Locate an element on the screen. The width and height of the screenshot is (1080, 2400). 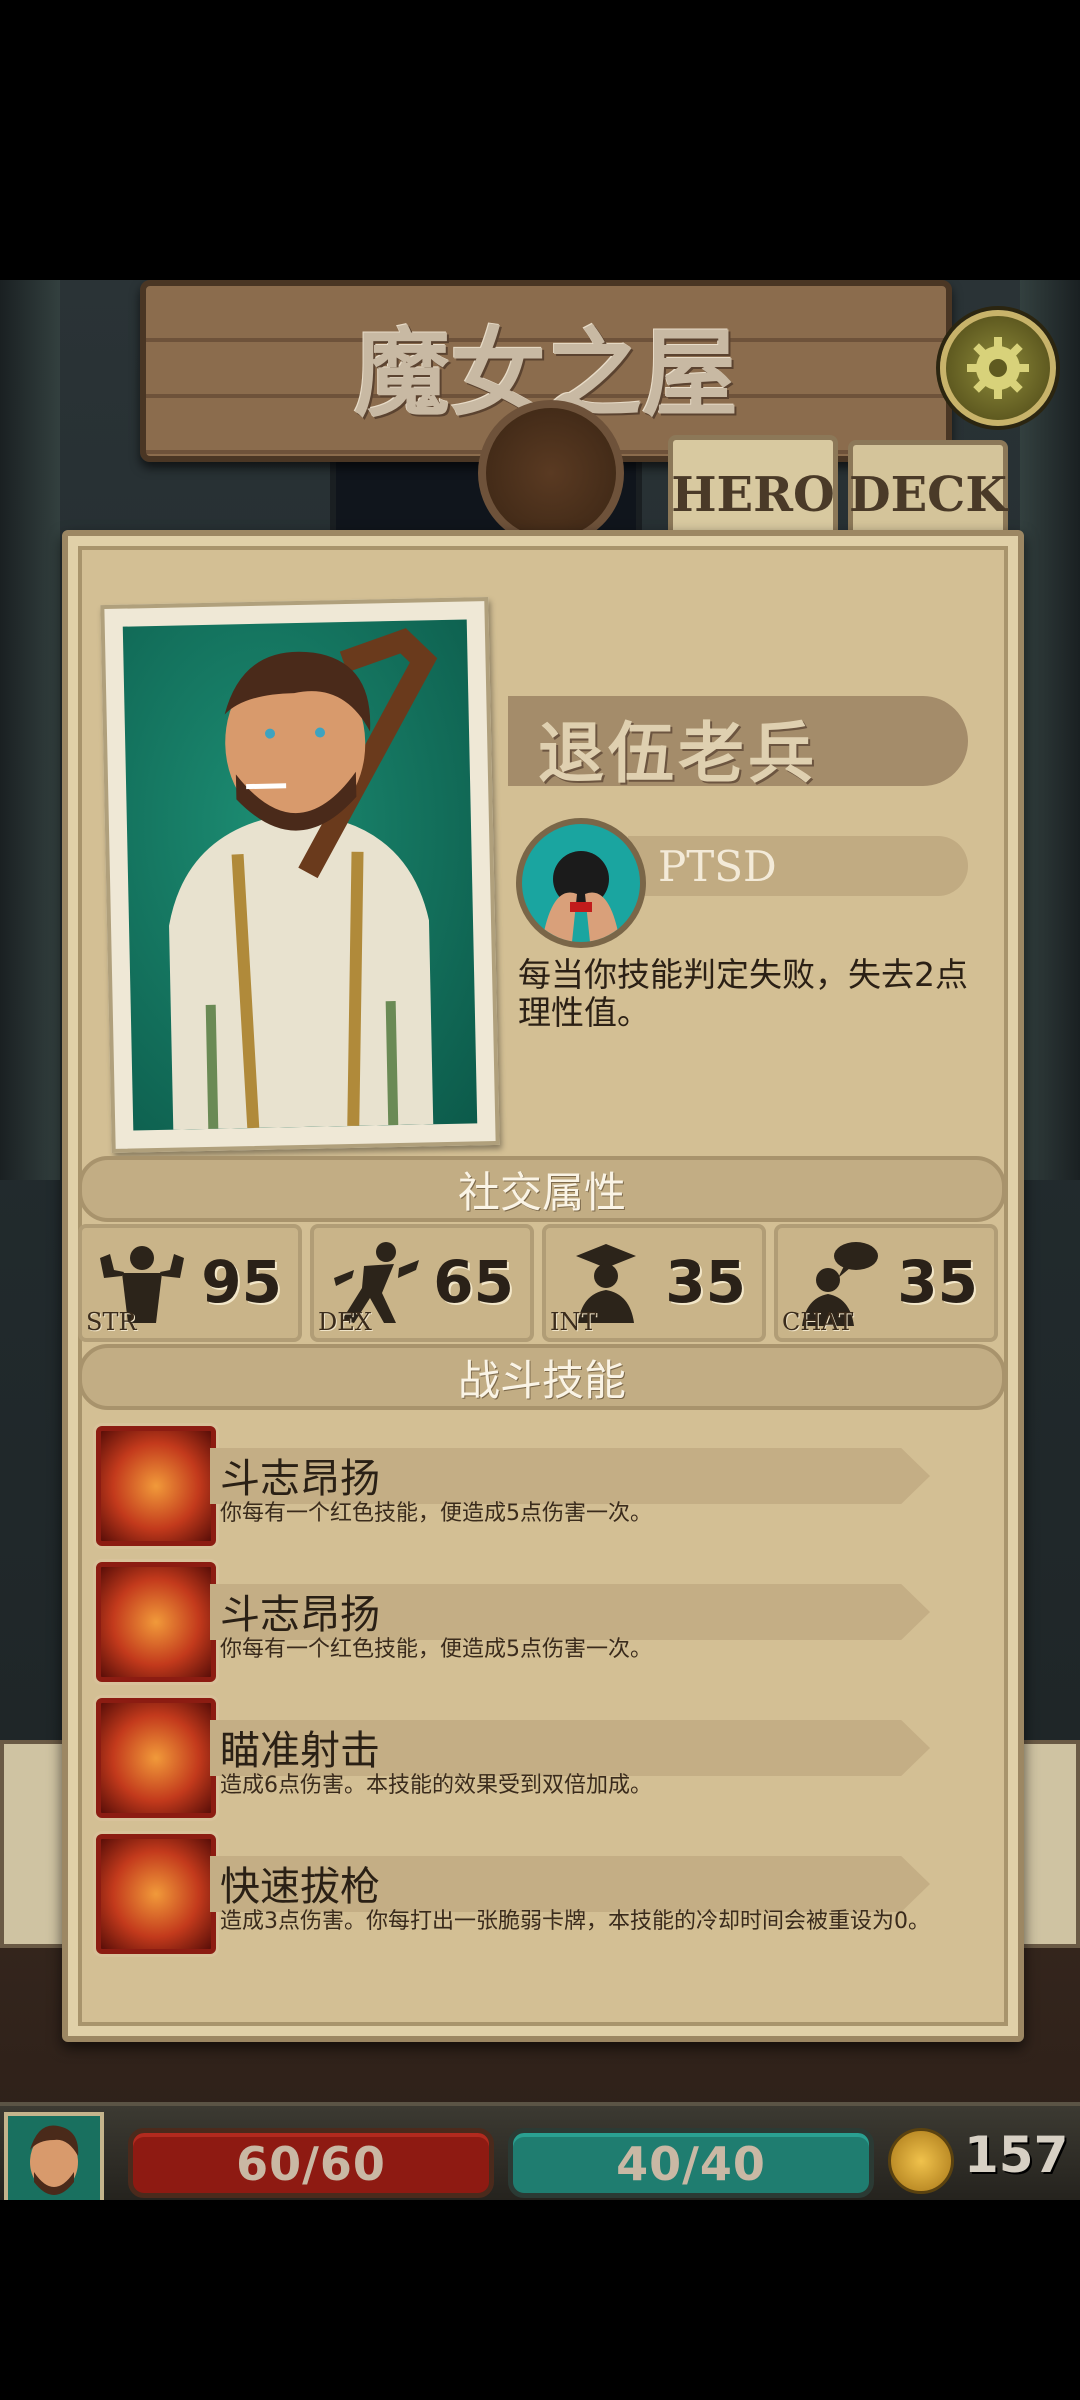
hero-portrait is located at coordinates (300, 875).